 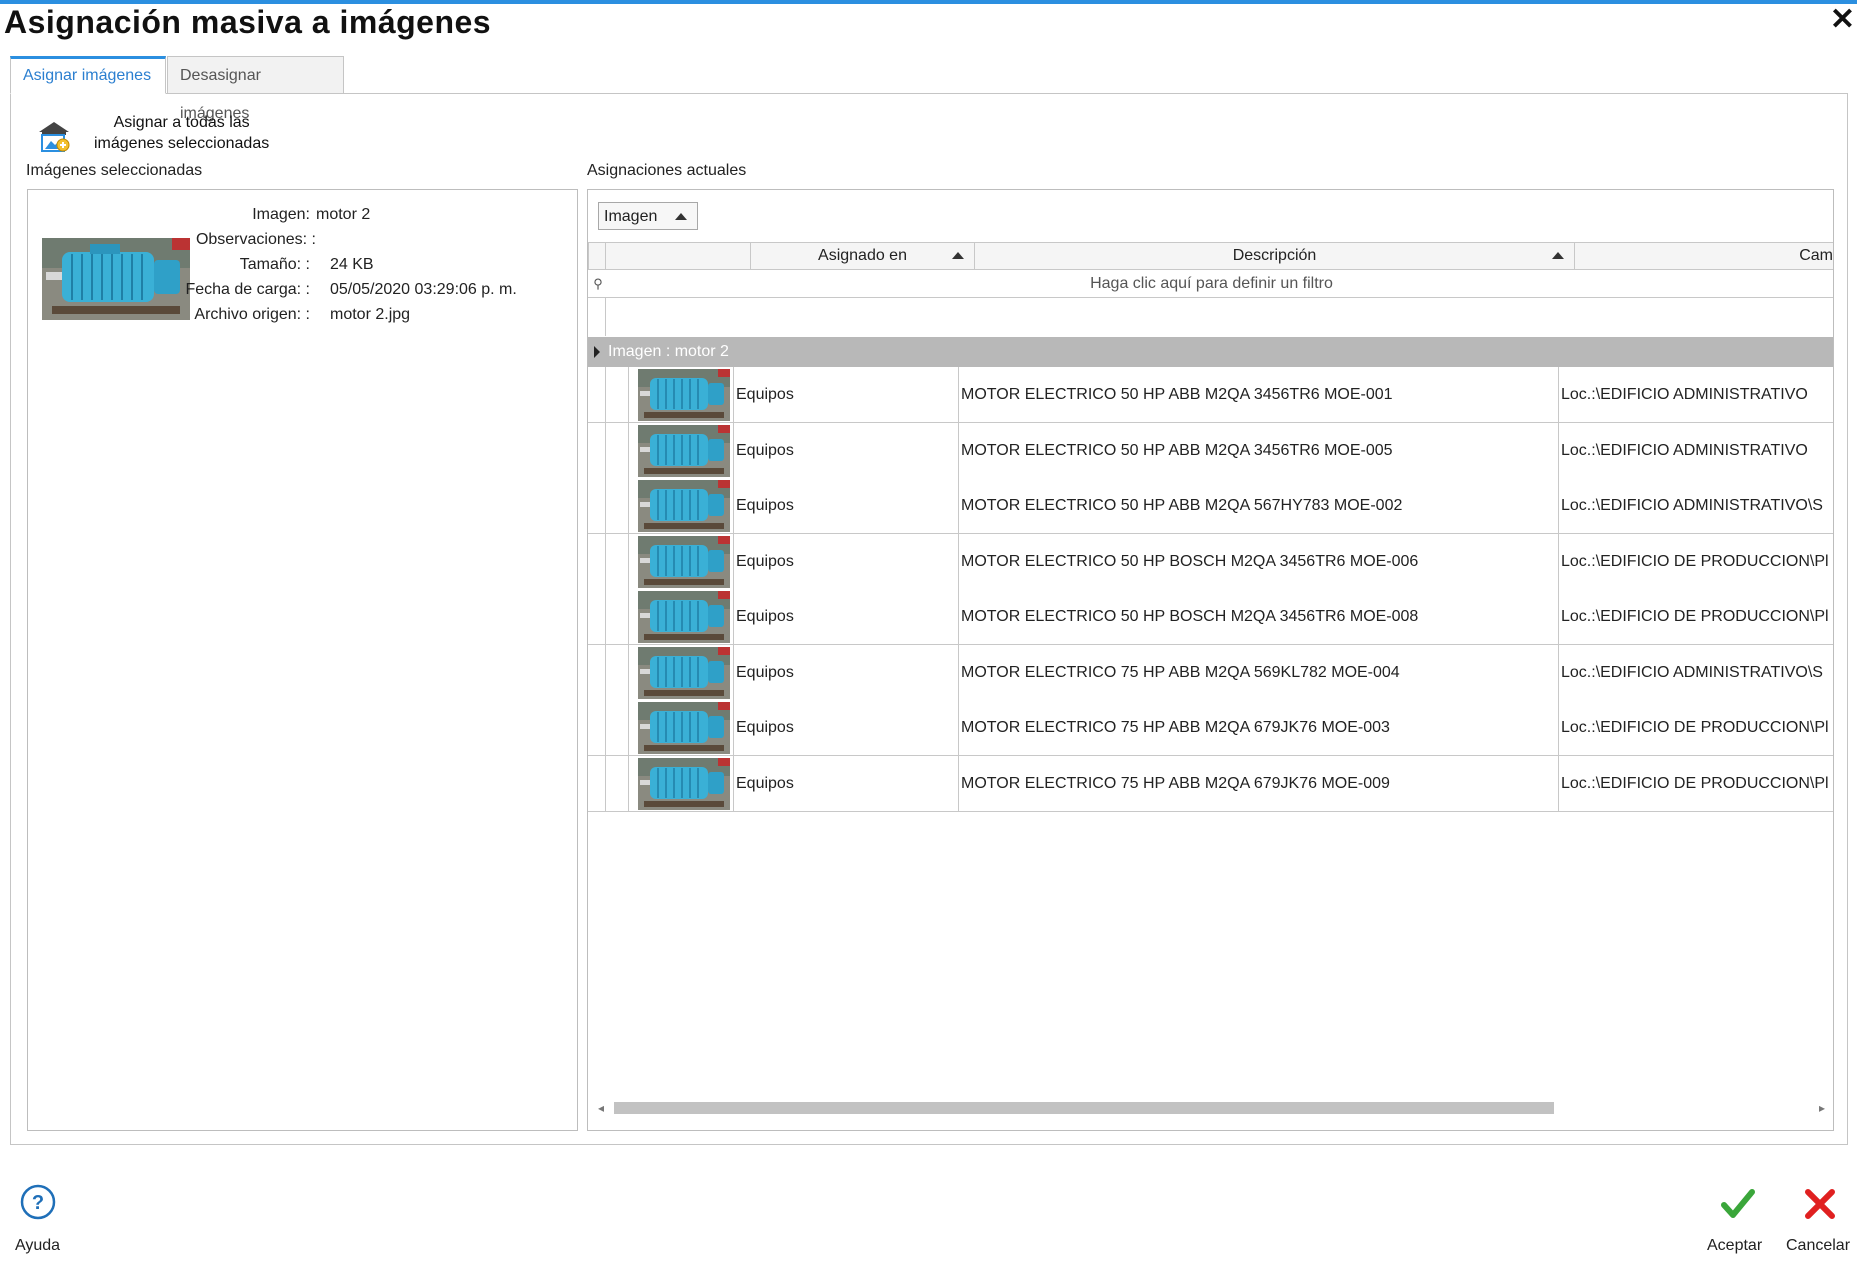 I want to click on column-header-asignado-en: Asignado en, so click(x=862, y=256).